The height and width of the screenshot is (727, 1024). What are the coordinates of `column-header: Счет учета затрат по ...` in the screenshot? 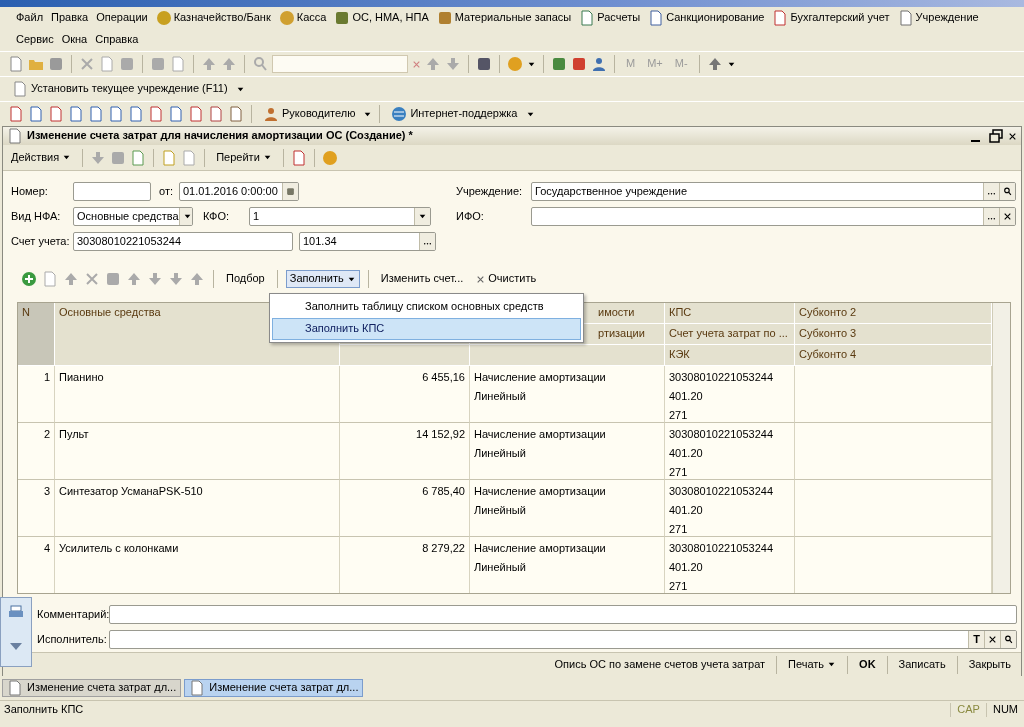 It's located at (730, 334).